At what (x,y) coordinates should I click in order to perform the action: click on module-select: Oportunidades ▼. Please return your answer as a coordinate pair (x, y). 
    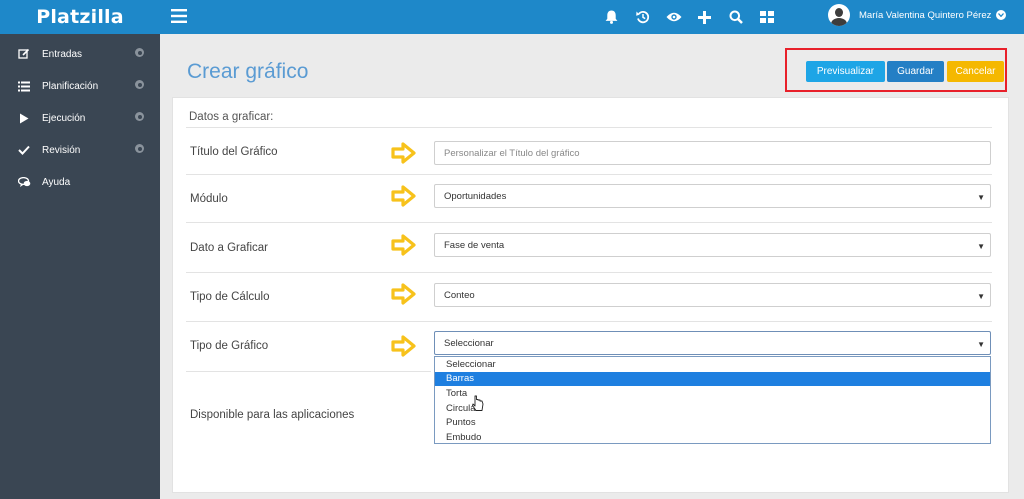
    Looking at the image, I should click on (712, 196).